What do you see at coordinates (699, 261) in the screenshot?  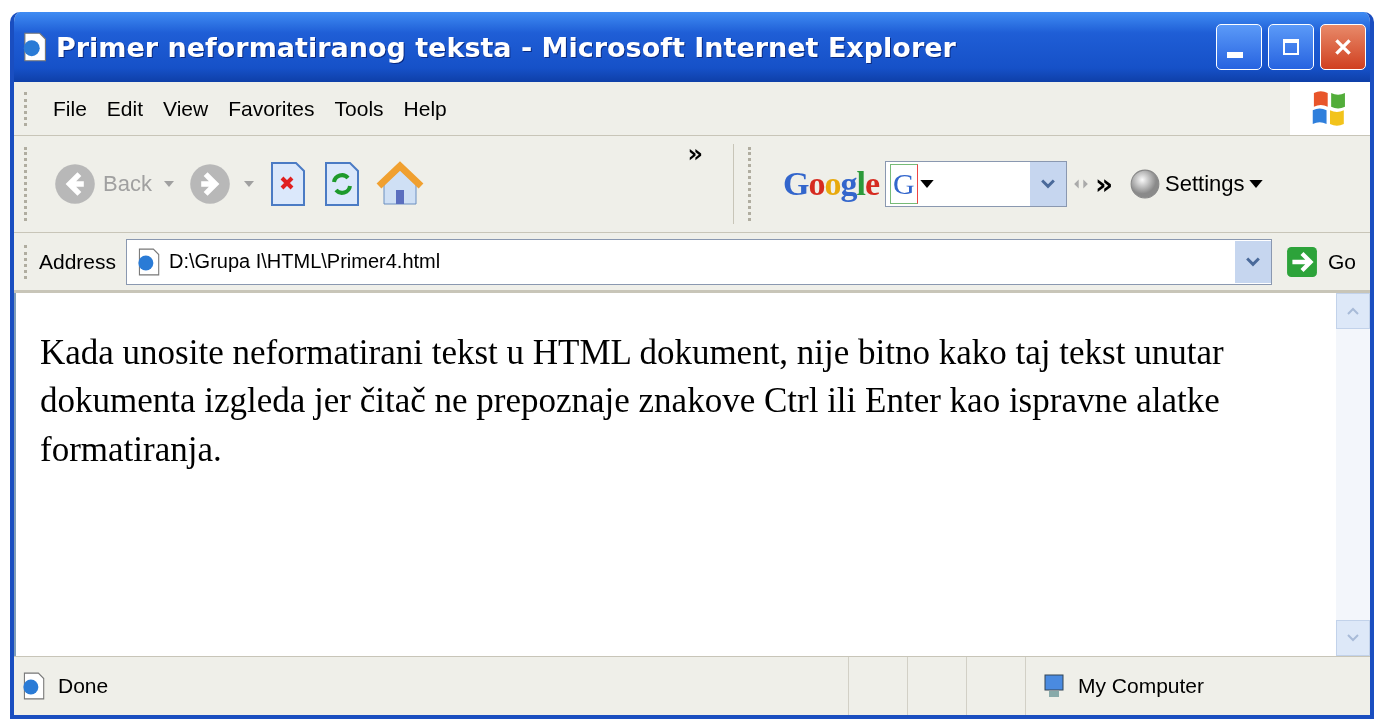 I see `address-field: D:\Grupa I\HTML\Primer4.html` at bounding box center [699, 261].